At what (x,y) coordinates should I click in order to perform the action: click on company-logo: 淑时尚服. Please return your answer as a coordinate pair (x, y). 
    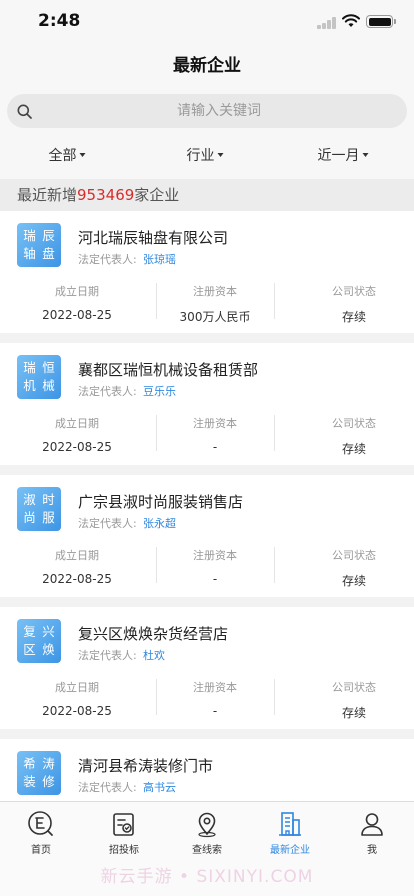
    Looking at the image, I should click on (39, 509).